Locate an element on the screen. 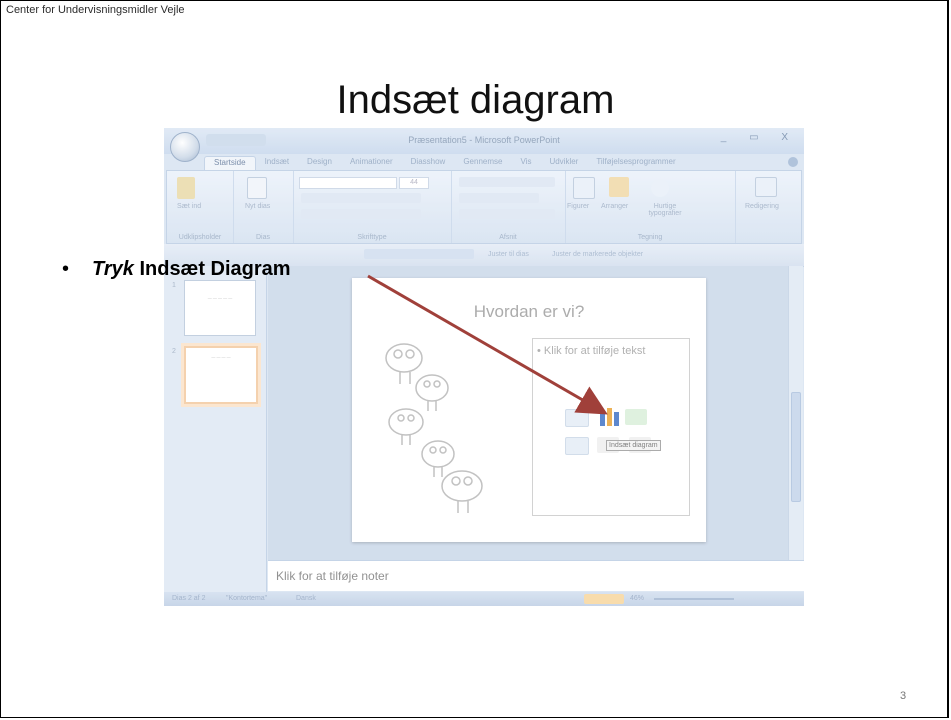 This screenshot has width=951, height=720. tab-diasshow: Diasshow is located at coordinates (428, 163).